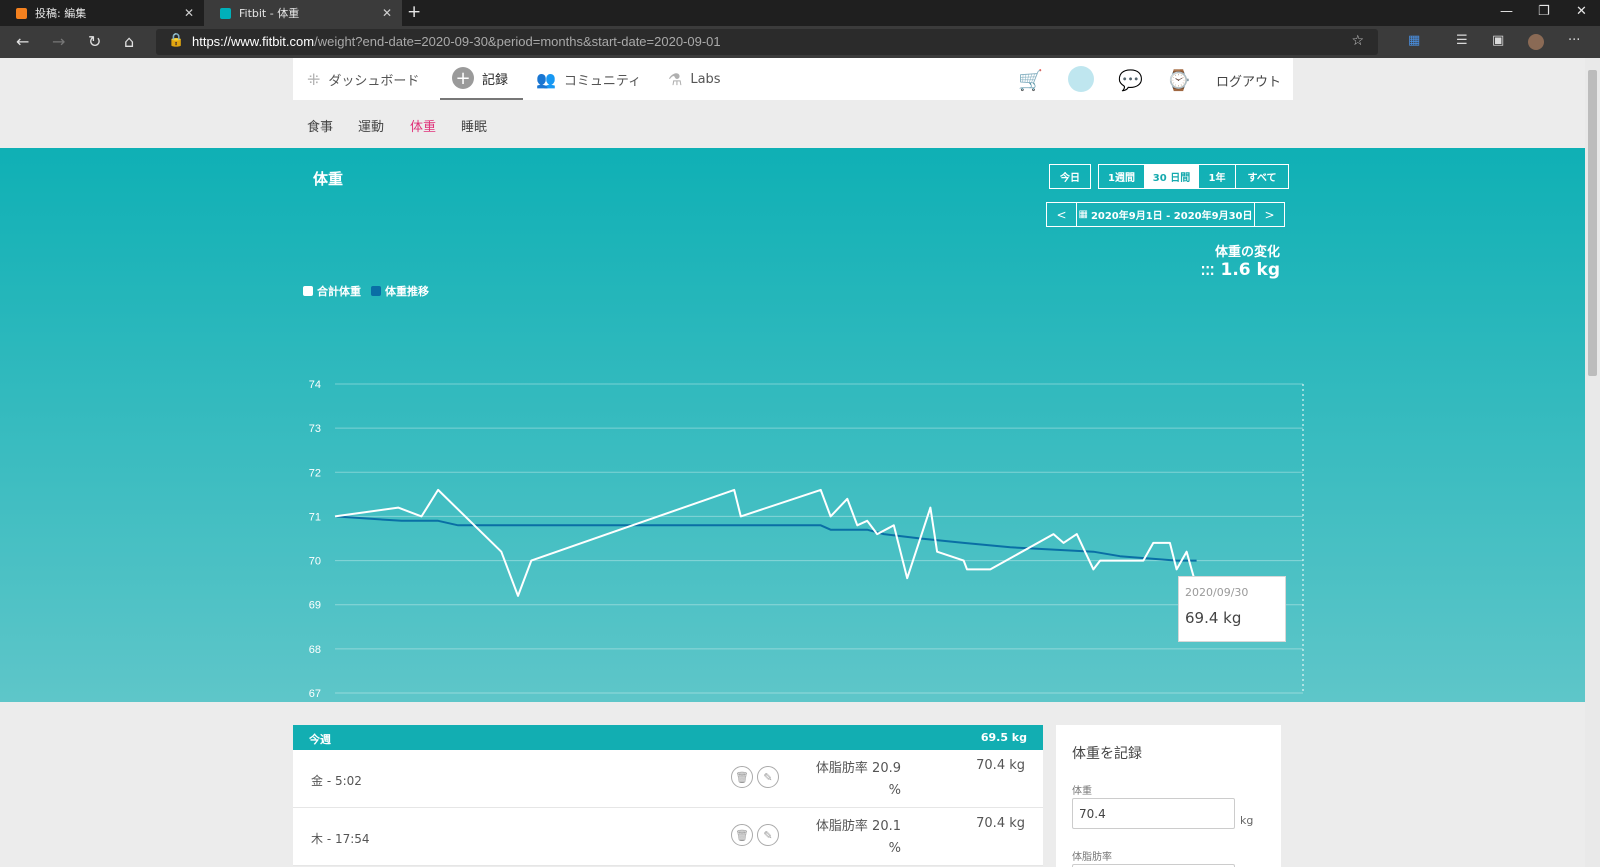  I want to click on new-tab-button: +, so click(414, 12).